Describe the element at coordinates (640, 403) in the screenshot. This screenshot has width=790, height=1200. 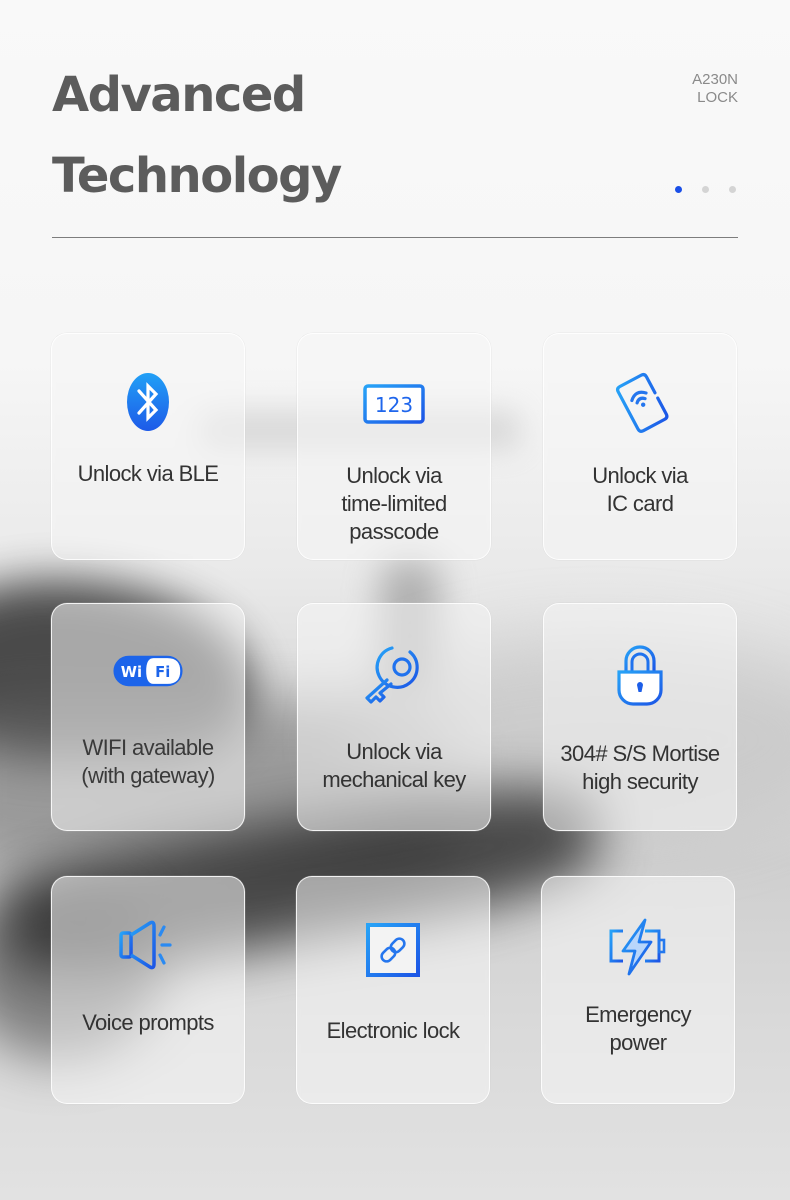
I see `ic-card-icon` at that location.